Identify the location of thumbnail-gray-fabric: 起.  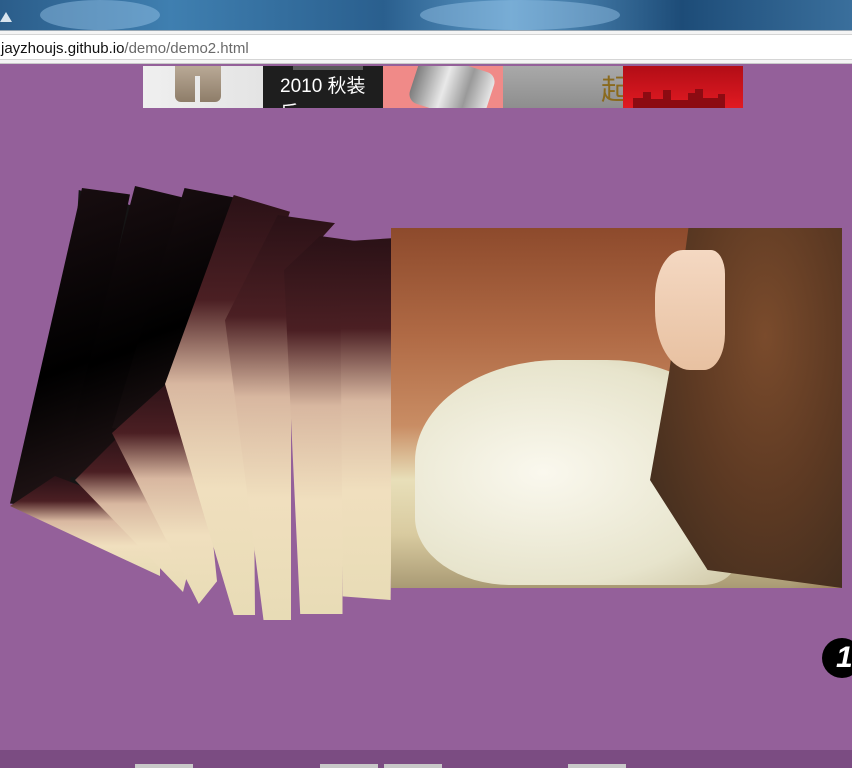
(563, 87).